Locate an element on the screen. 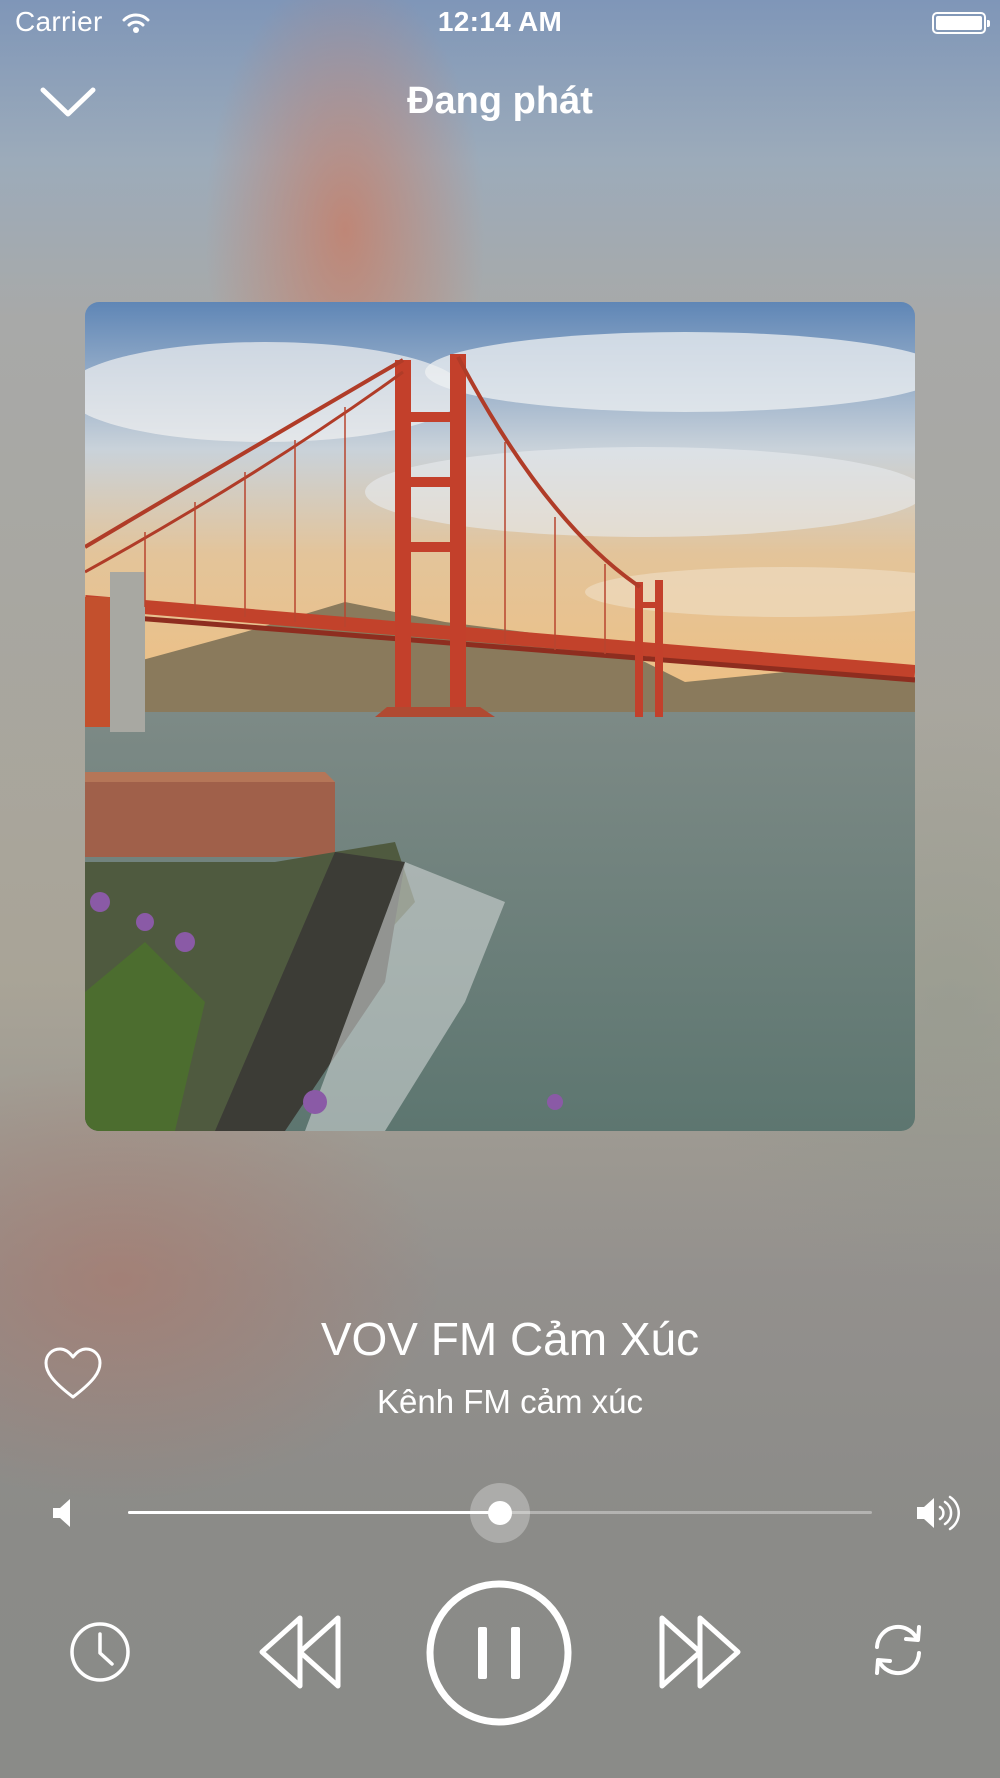  clock-icon is located at coordinates (100, 1652).